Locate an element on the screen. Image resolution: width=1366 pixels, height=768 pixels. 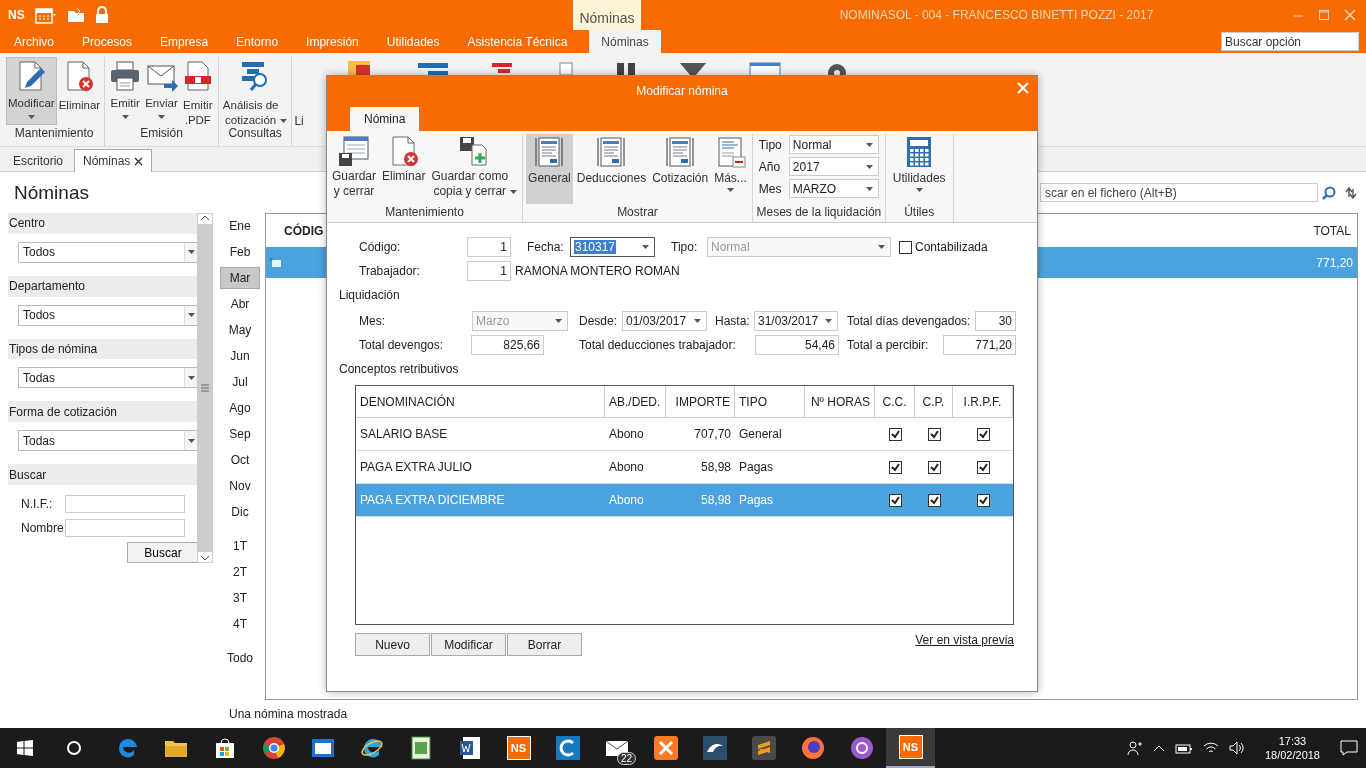
ribbon-button: Guardar y cerrar is located at coordinates (354, 169).